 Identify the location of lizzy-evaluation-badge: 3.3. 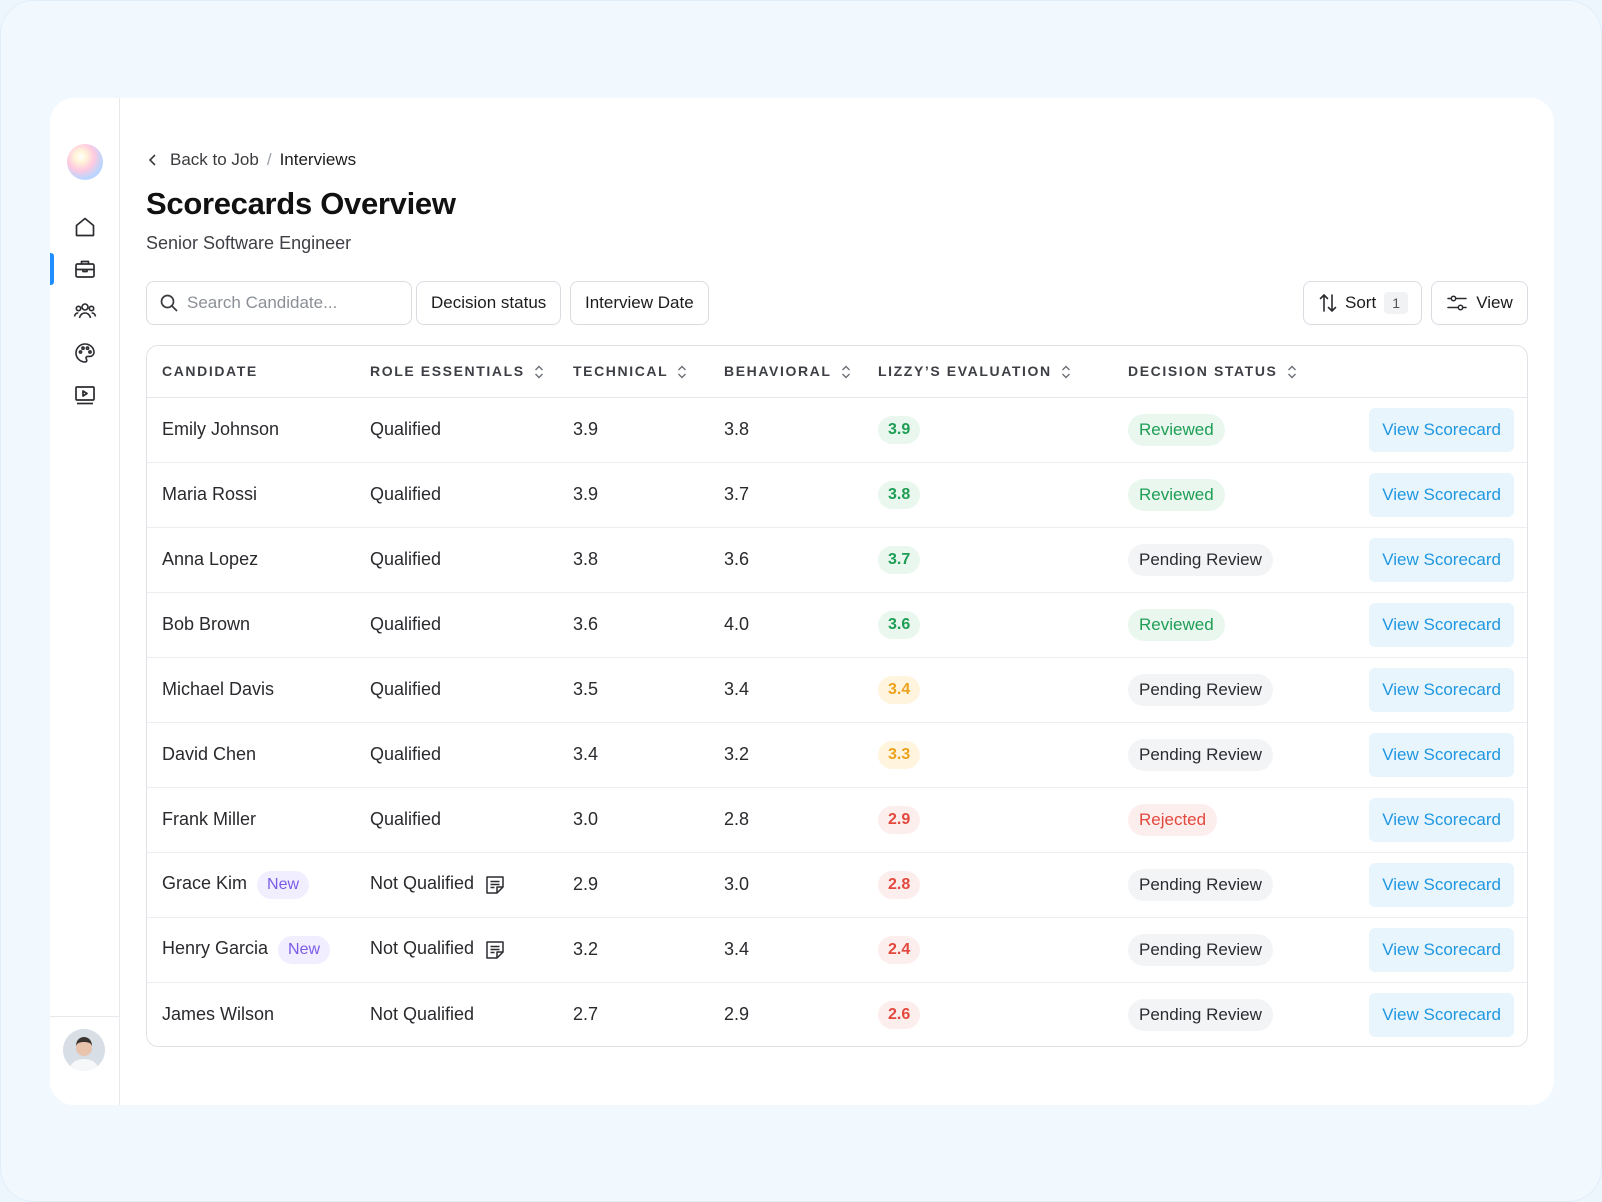
(899, 754).